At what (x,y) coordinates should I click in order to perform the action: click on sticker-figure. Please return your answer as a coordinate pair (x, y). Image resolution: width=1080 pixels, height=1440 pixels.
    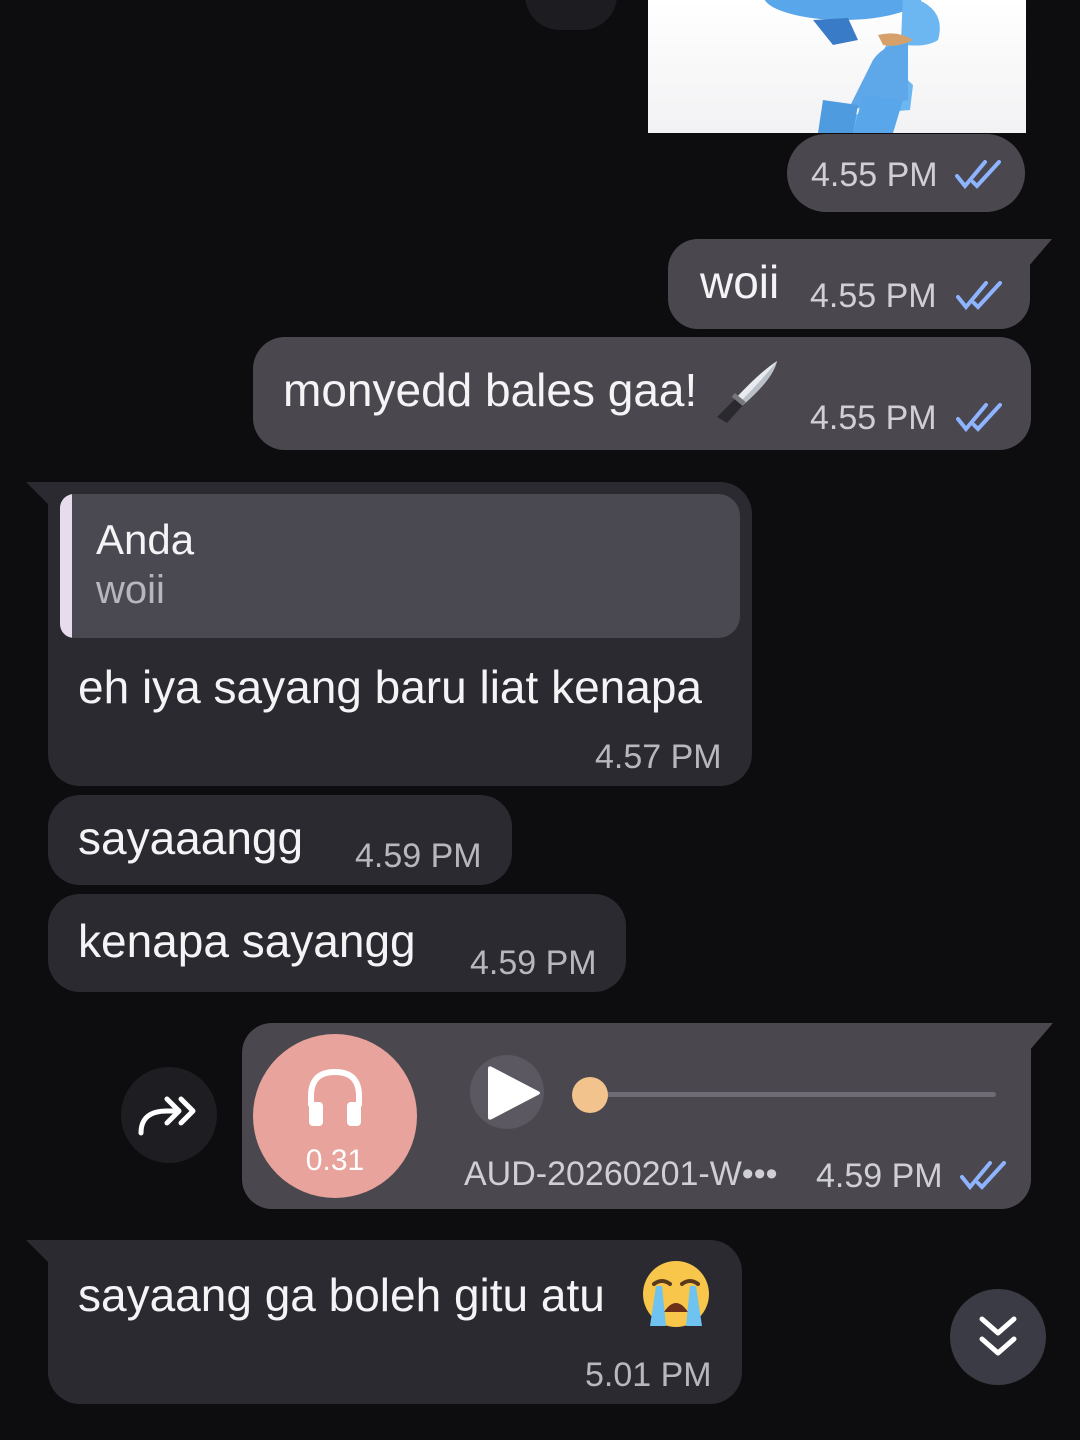
    Looking at the image, I should click on (852, 66).